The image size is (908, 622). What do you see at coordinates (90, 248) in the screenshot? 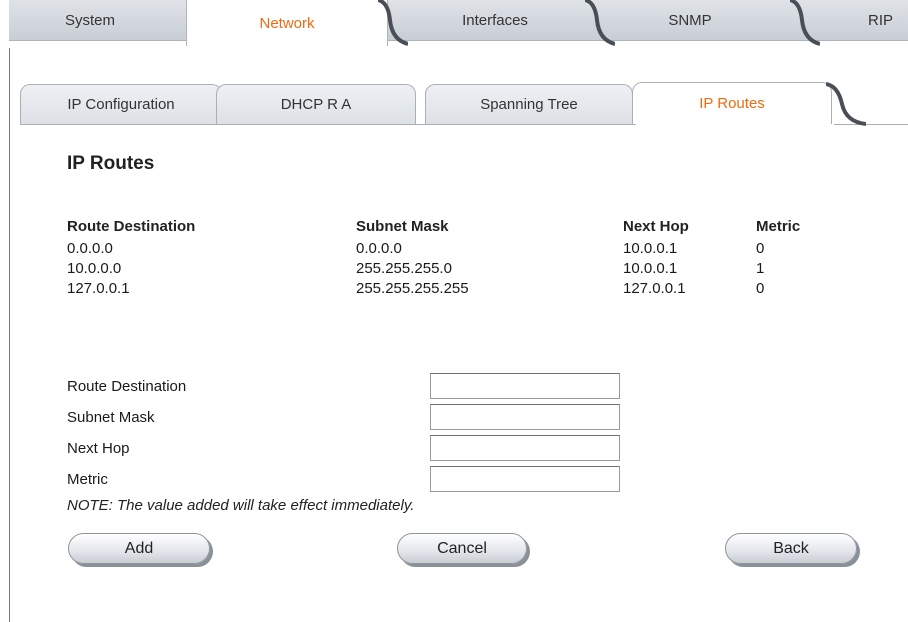
I see `route-destination-cell: 0.0.0.0` at bounding box center [90, 248].